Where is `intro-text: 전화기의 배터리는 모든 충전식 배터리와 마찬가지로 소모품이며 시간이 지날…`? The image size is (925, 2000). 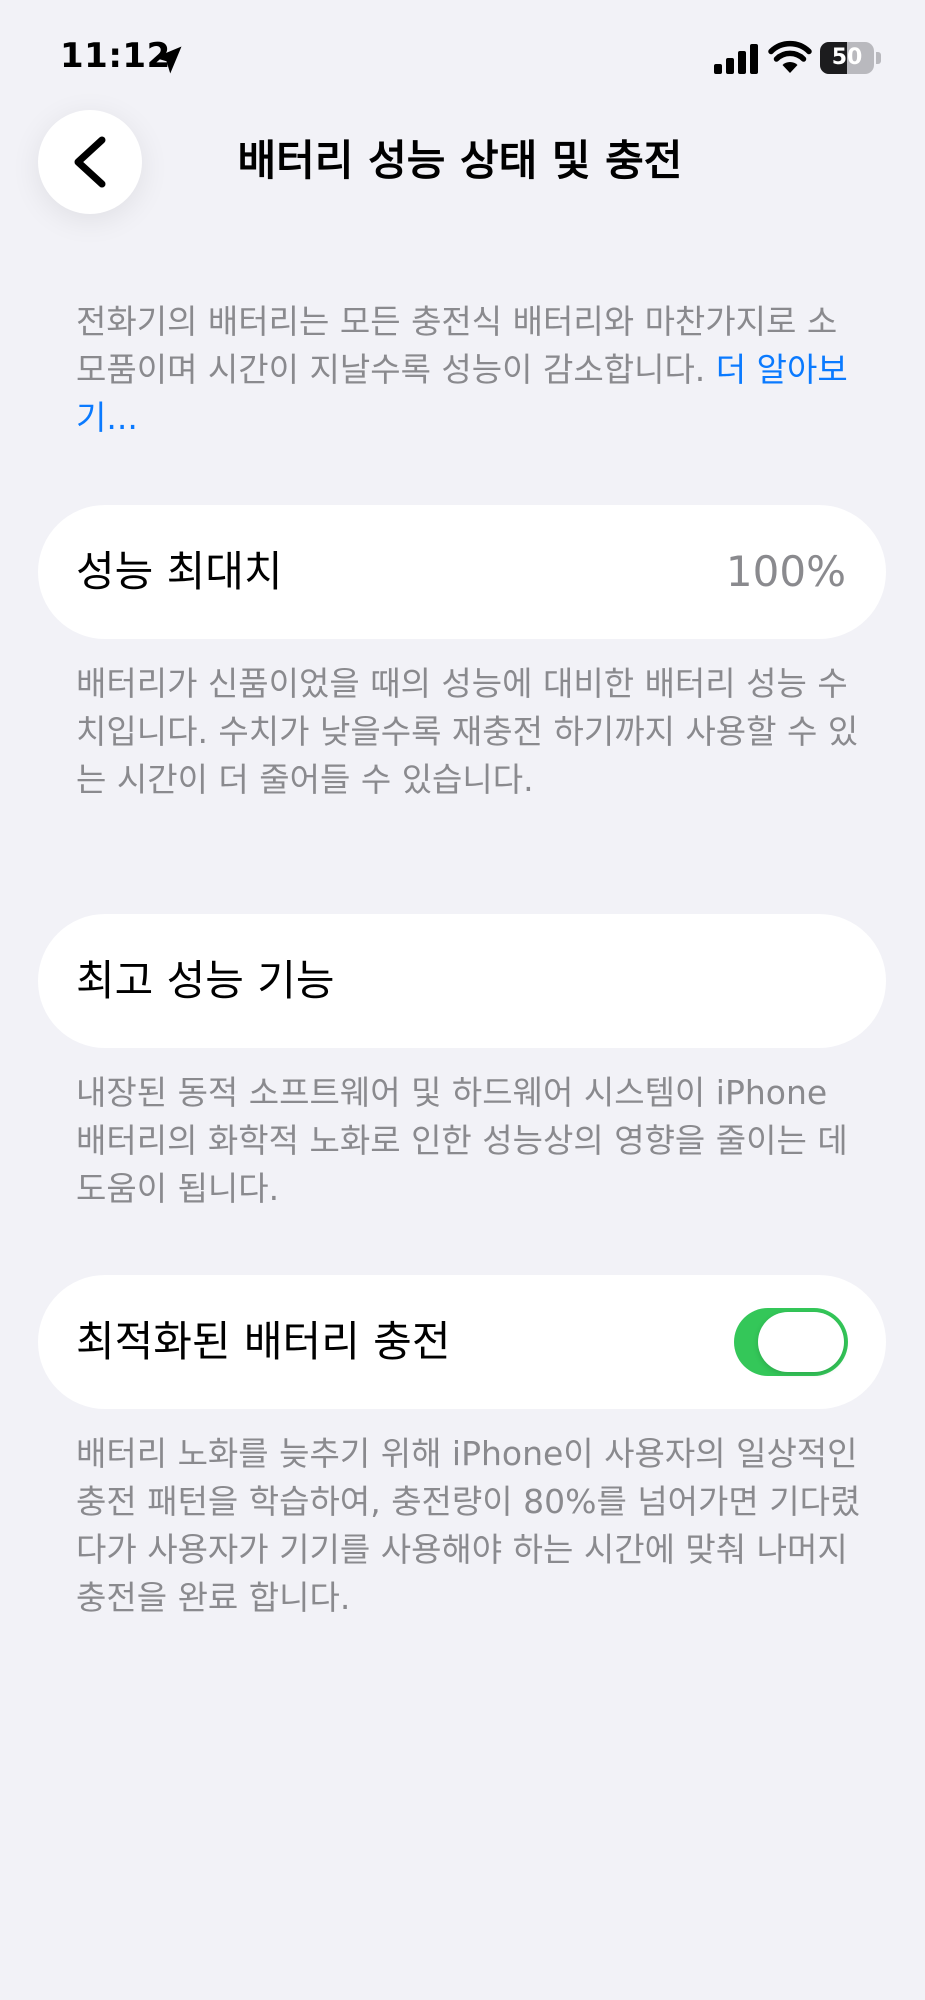 intro-text: 전화기의 배터리는 모든 충전식 배터리와 마찬가지로 소모품이며 시간이 지날… is located at coordinates (471, 370).